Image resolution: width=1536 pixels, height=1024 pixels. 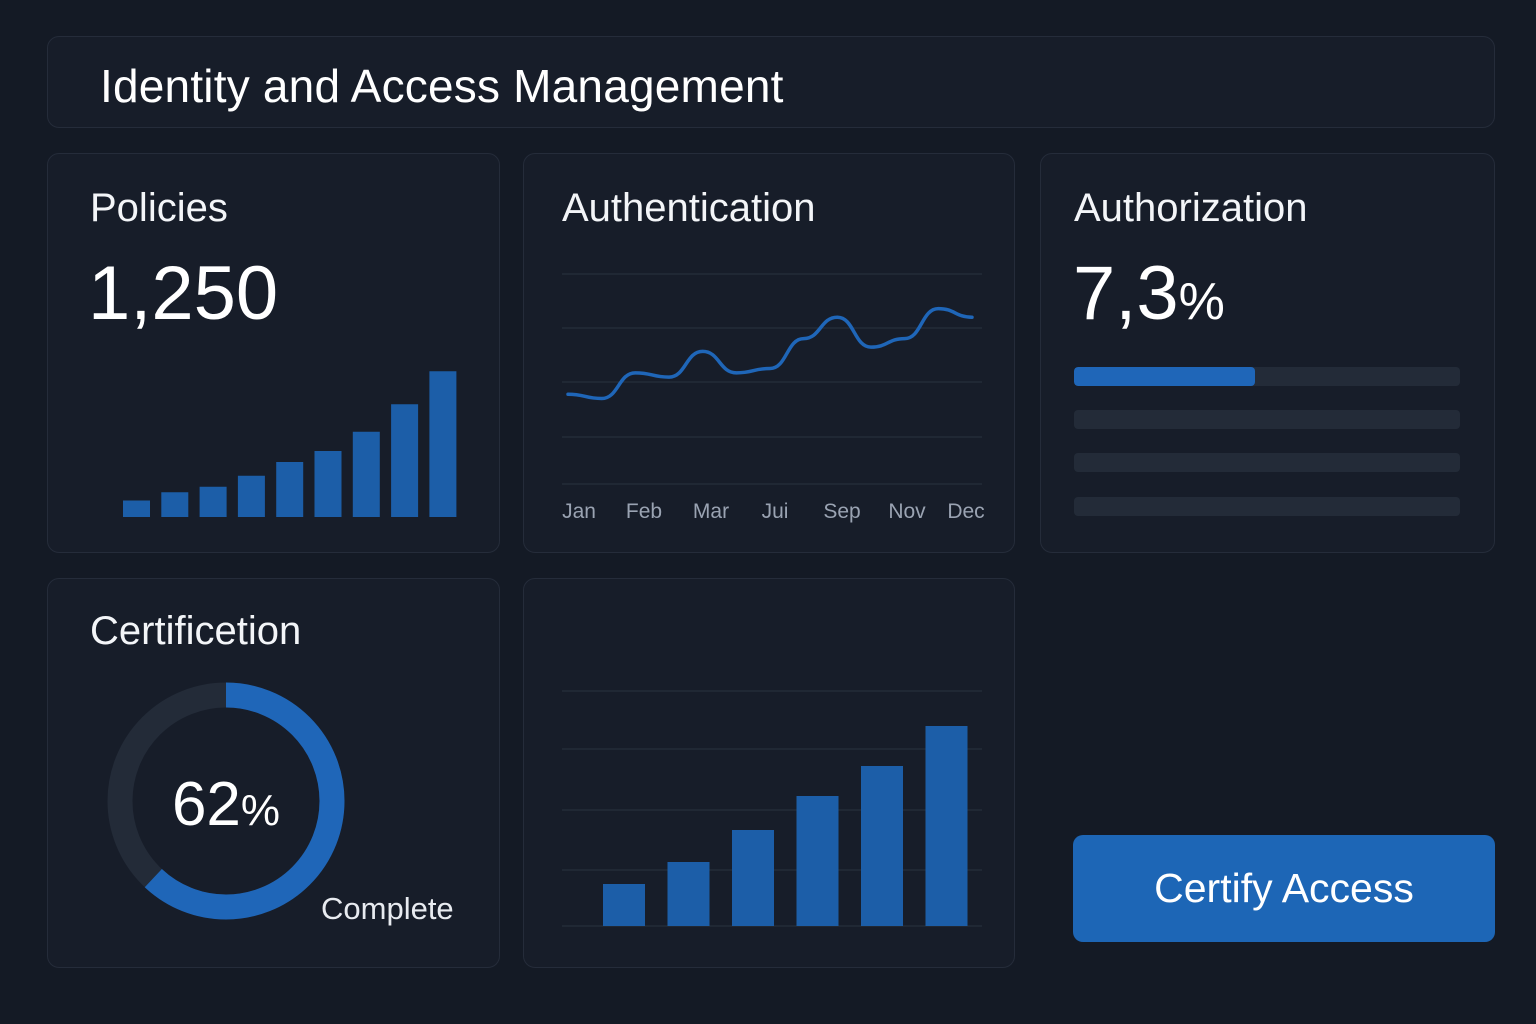 I want to click on authentication-series-line, so click(x=770, y=353).